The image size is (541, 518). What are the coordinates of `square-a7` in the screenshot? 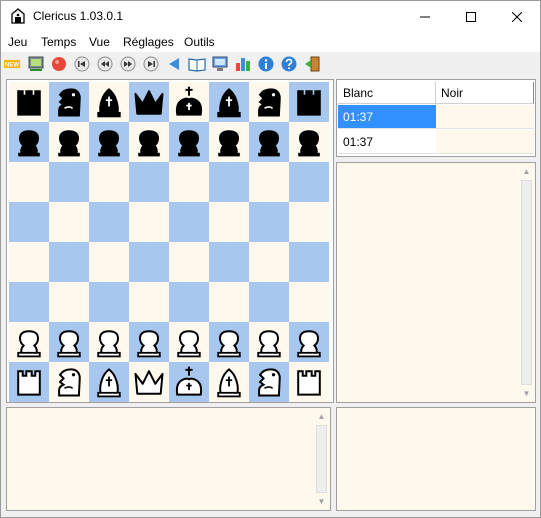 It's located at (29, 142).